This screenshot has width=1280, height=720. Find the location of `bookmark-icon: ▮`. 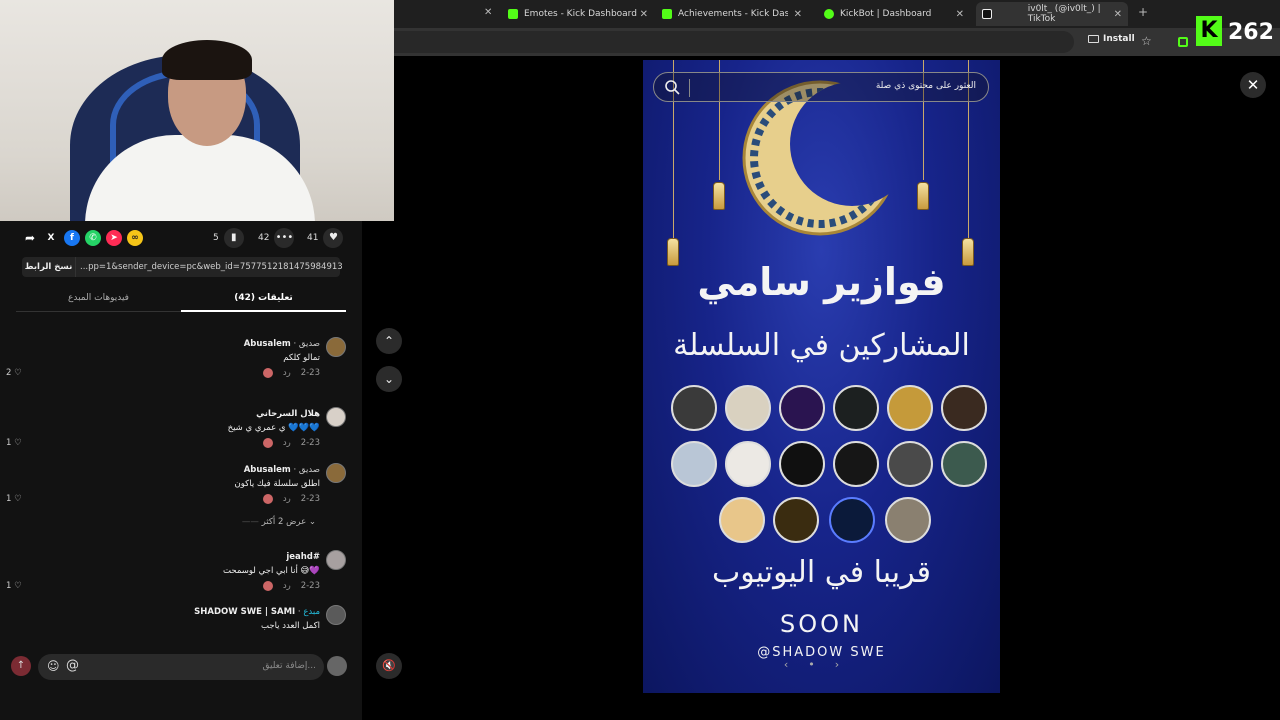

bookmark-icon: ▮ is located at coordinates (233, 238).